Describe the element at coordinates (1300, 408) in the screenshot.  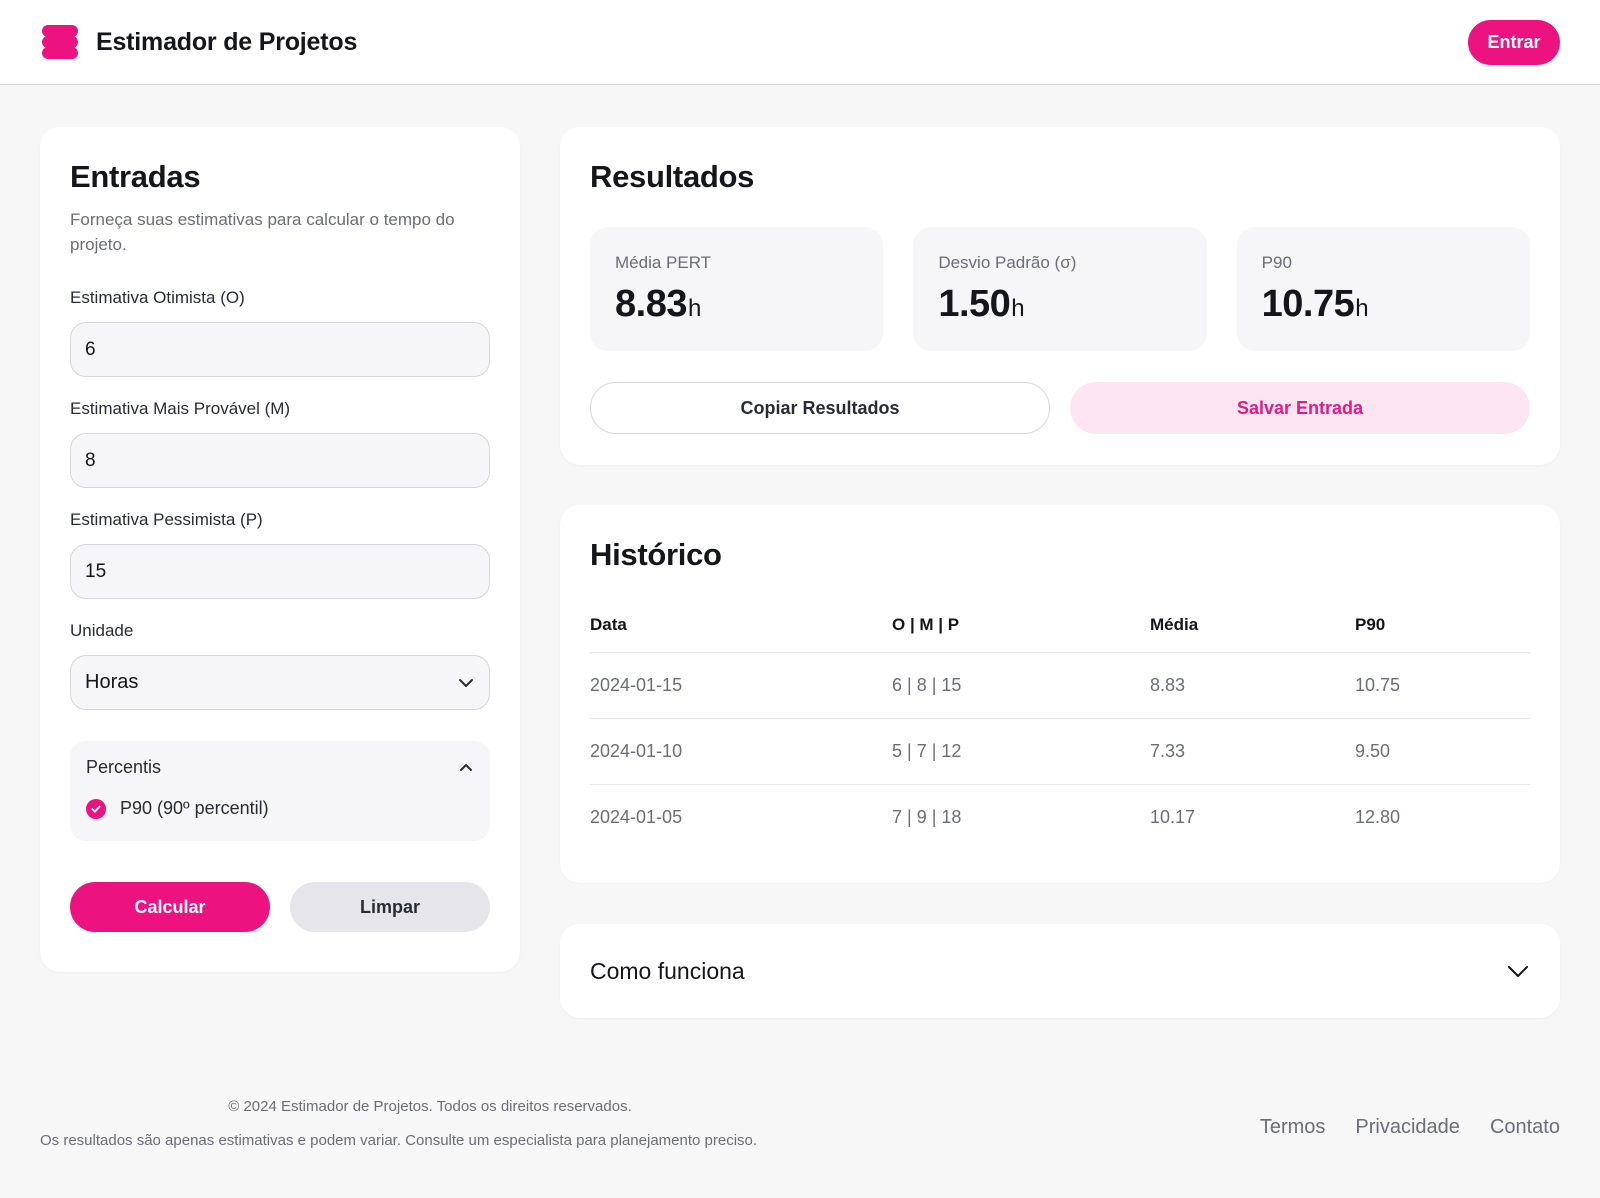
I see `save-entry-button: Salvar Entrada` at that location.